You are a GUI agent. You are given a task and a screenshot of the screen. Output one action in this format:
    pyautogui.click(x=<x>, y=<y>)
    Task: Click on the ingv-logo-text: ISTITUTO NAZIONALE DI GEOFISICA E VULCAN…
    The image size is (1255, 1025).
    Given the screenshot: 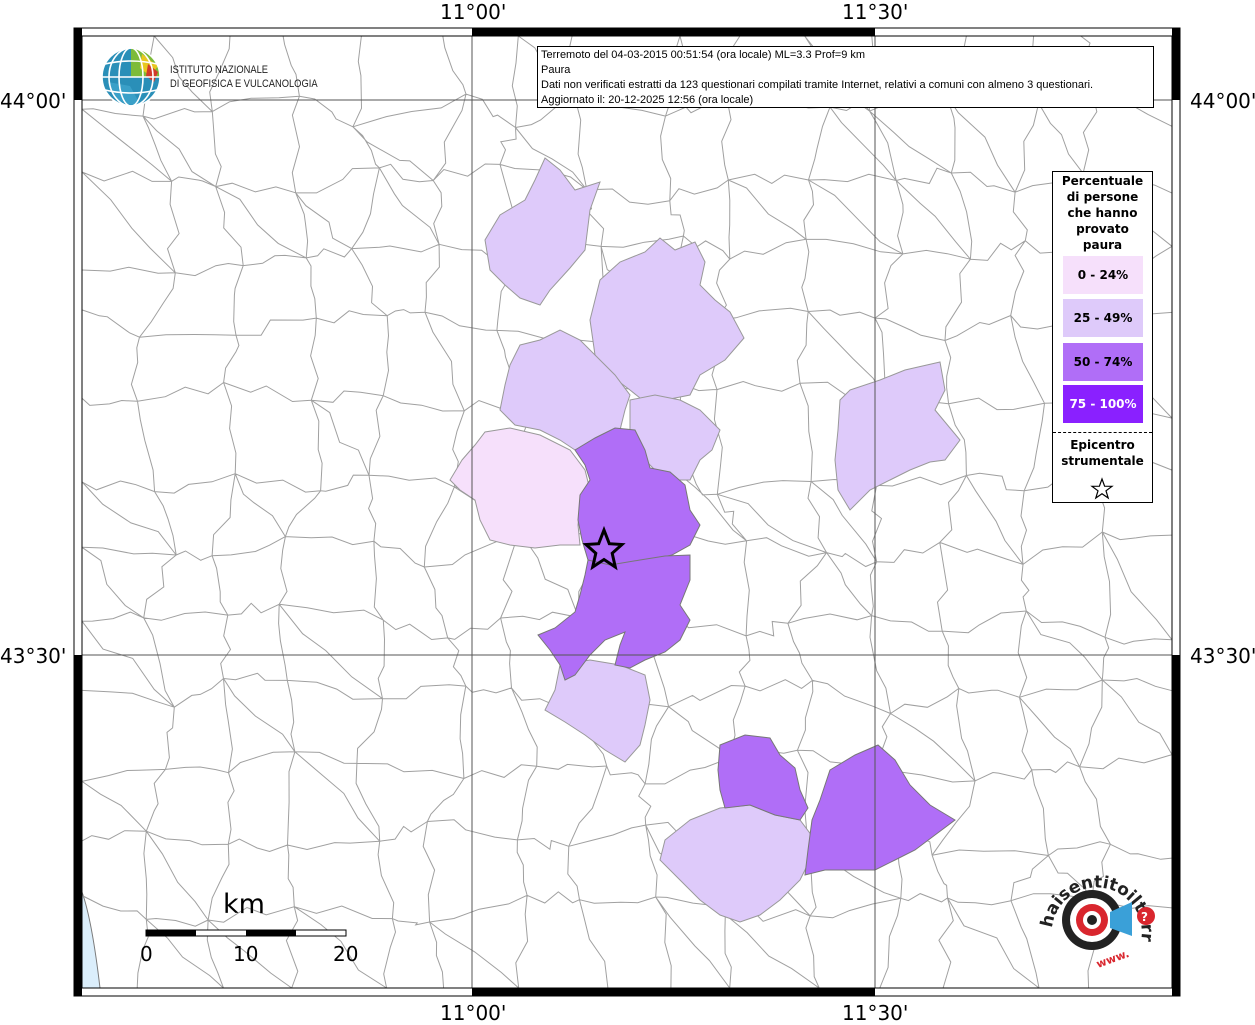 What is the action you would take?
    pyautogui.click(x=244, y=77)
    